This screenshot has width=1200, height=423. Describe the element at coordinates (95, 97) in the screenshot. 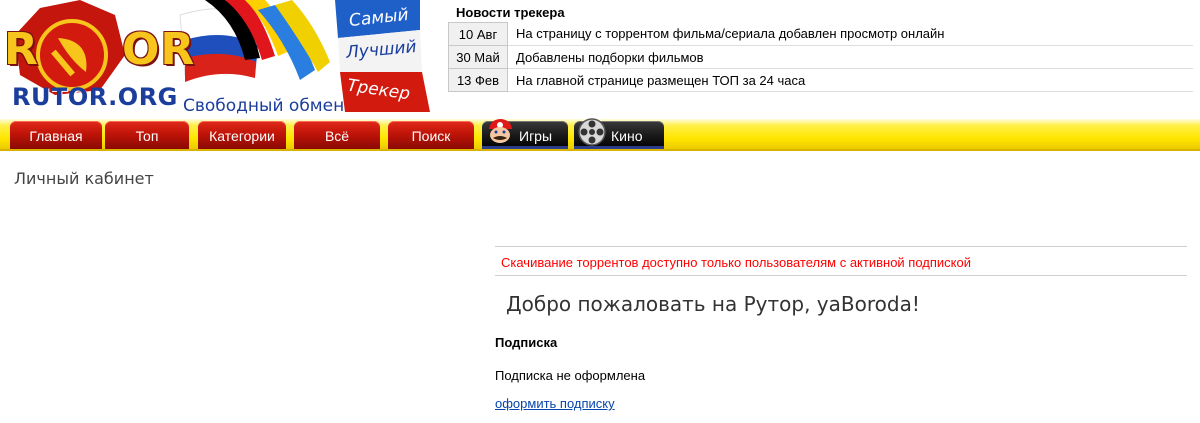

I see `logo-site-name: RUTOR.ORG` at that location.